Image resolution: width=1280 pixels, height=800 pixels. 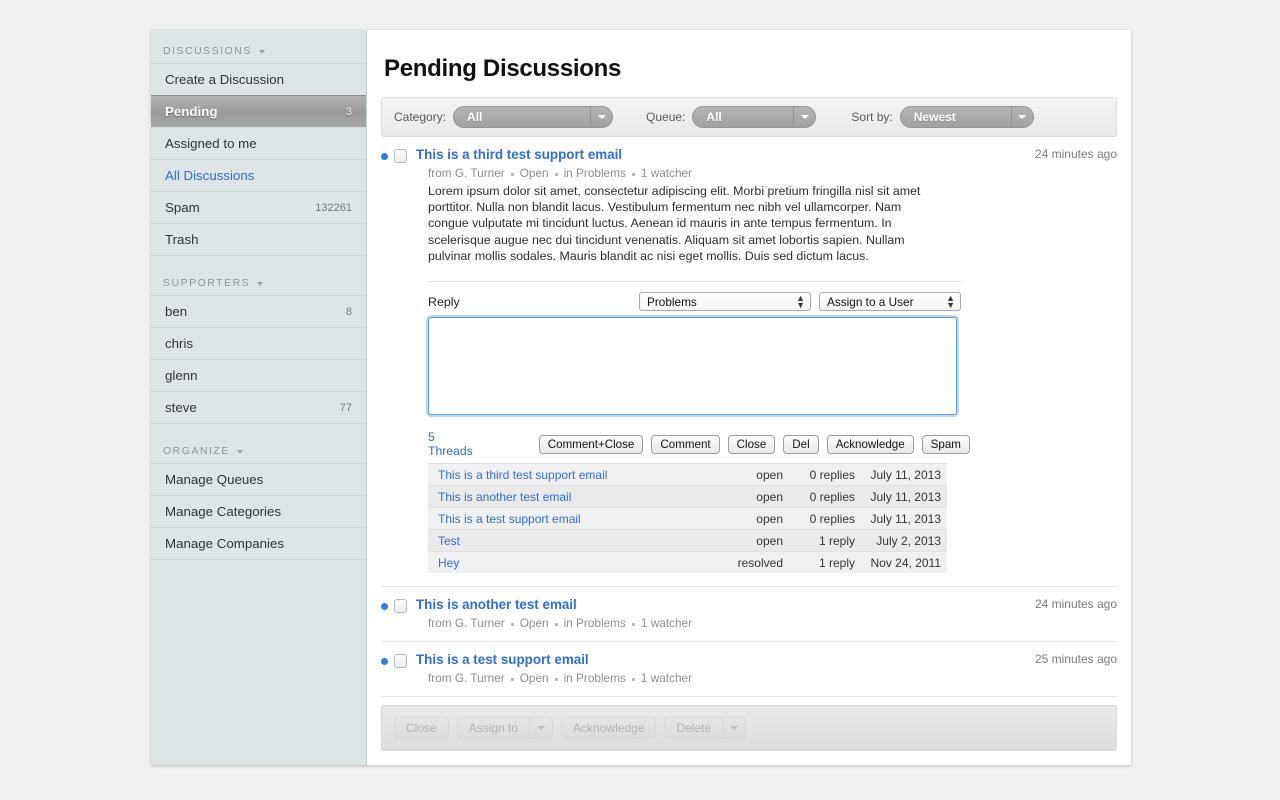 I want to click on sidebar-item-create-a-discussion: Create a Discussion, so click(x=258, y=79).